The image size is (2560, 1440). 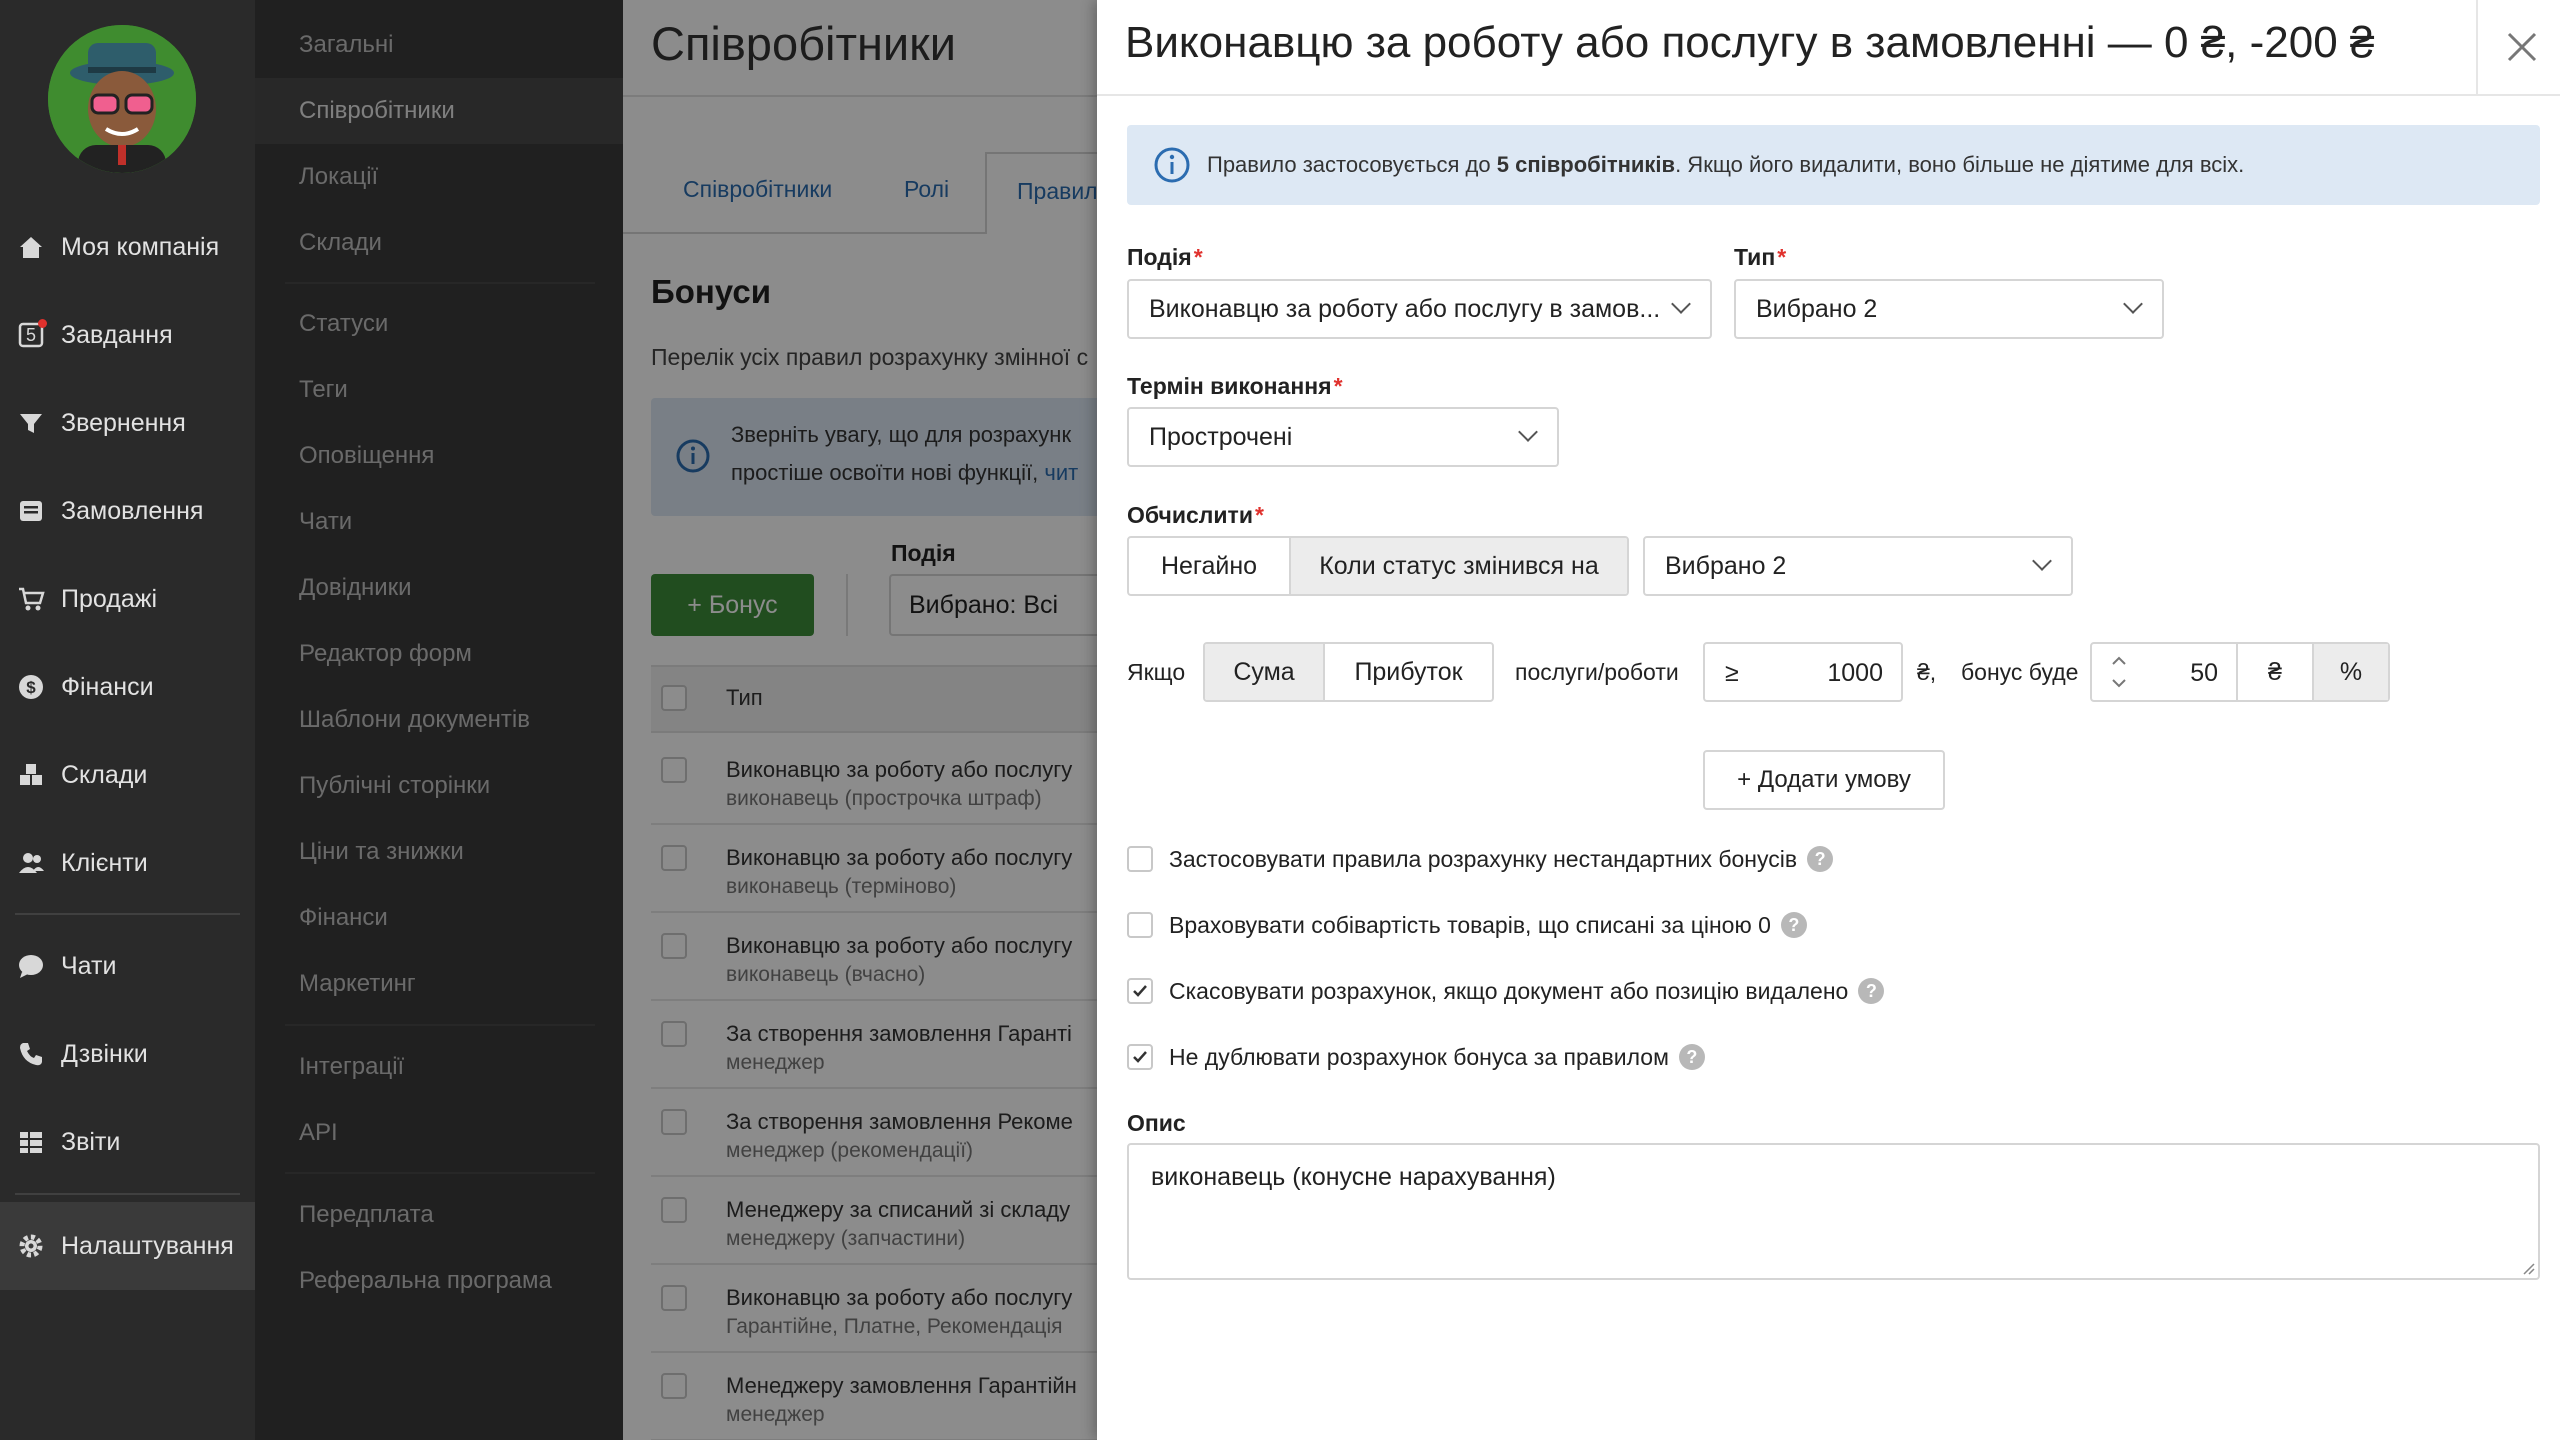 What do you see at coordinates (2528, 1268) in the screenshot?
I see `resize-handle-icon` at bounding box center [2528, 1268].